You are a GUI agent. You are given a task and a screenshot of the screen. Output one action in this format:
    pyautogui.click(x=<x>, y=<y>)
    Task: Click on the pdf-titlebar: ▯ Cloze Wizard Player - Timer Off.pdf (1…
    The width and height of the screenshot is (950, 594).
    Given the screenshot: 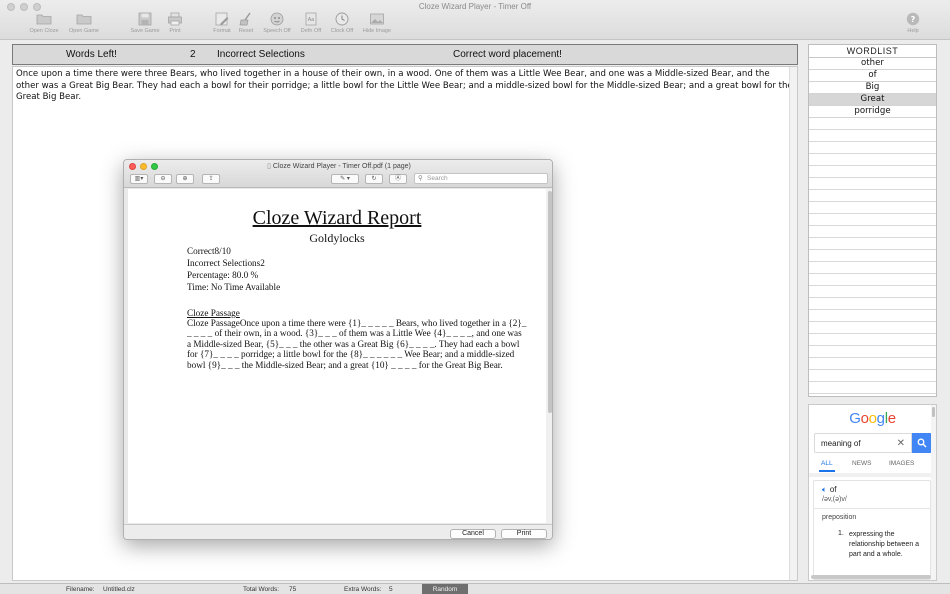 What is the action you would take?
    pyautogui.click(x=338, y=174)
    